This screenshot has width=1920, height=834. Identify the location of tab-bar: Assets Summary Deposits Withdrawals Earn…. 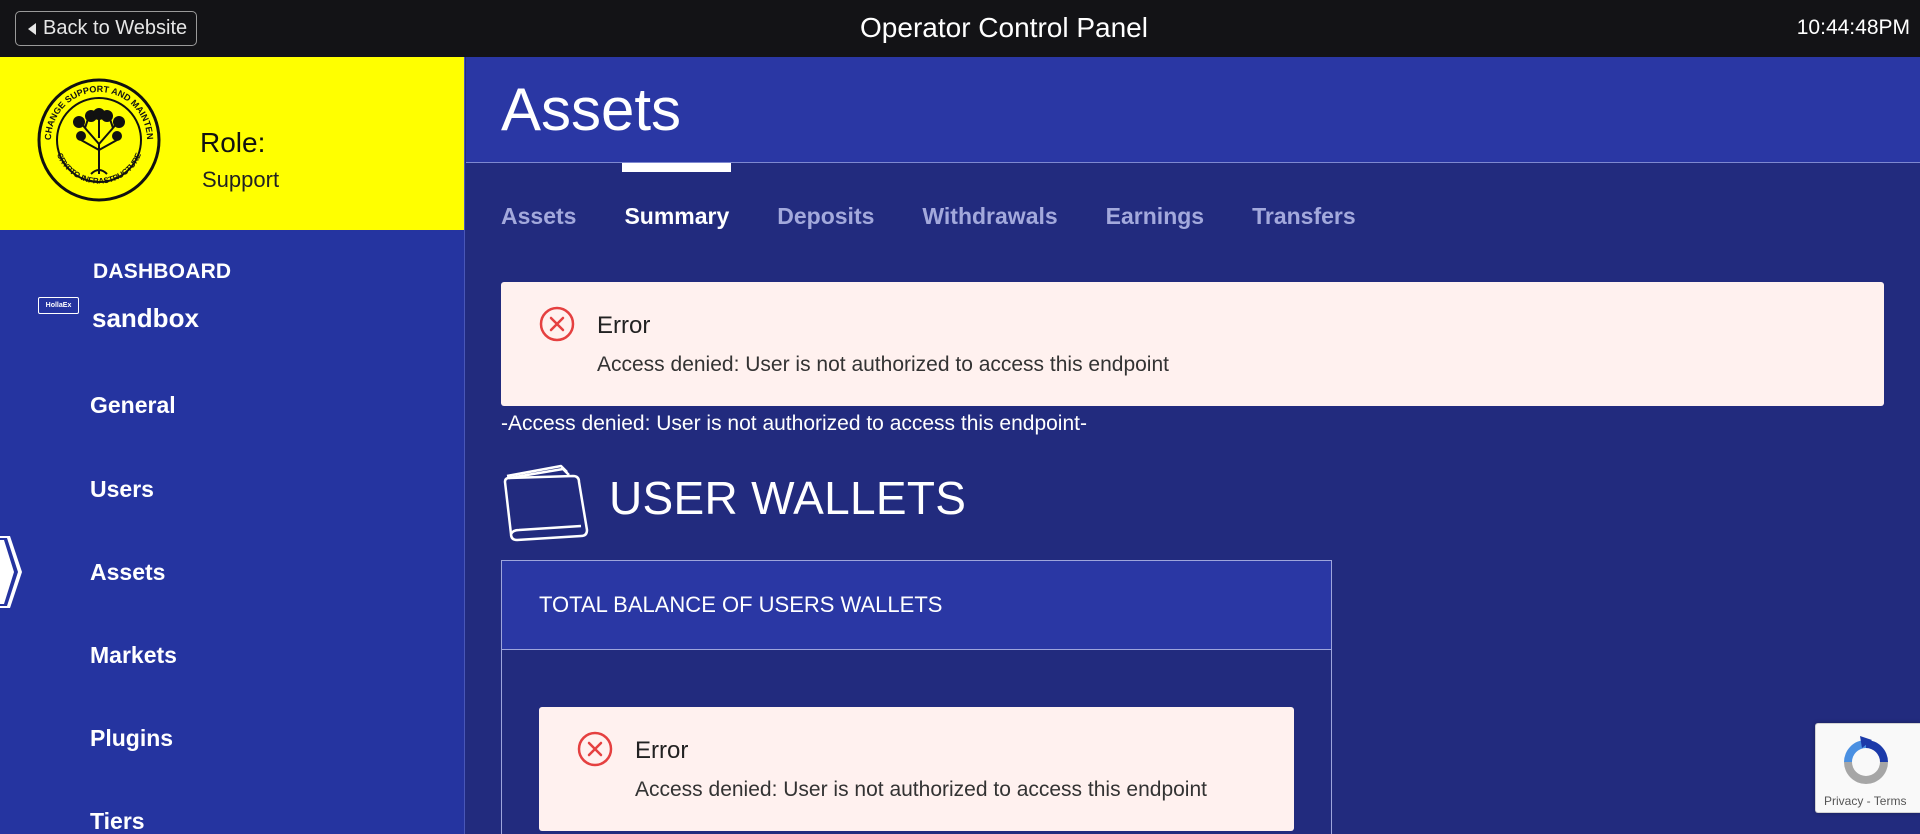
(952, 203).